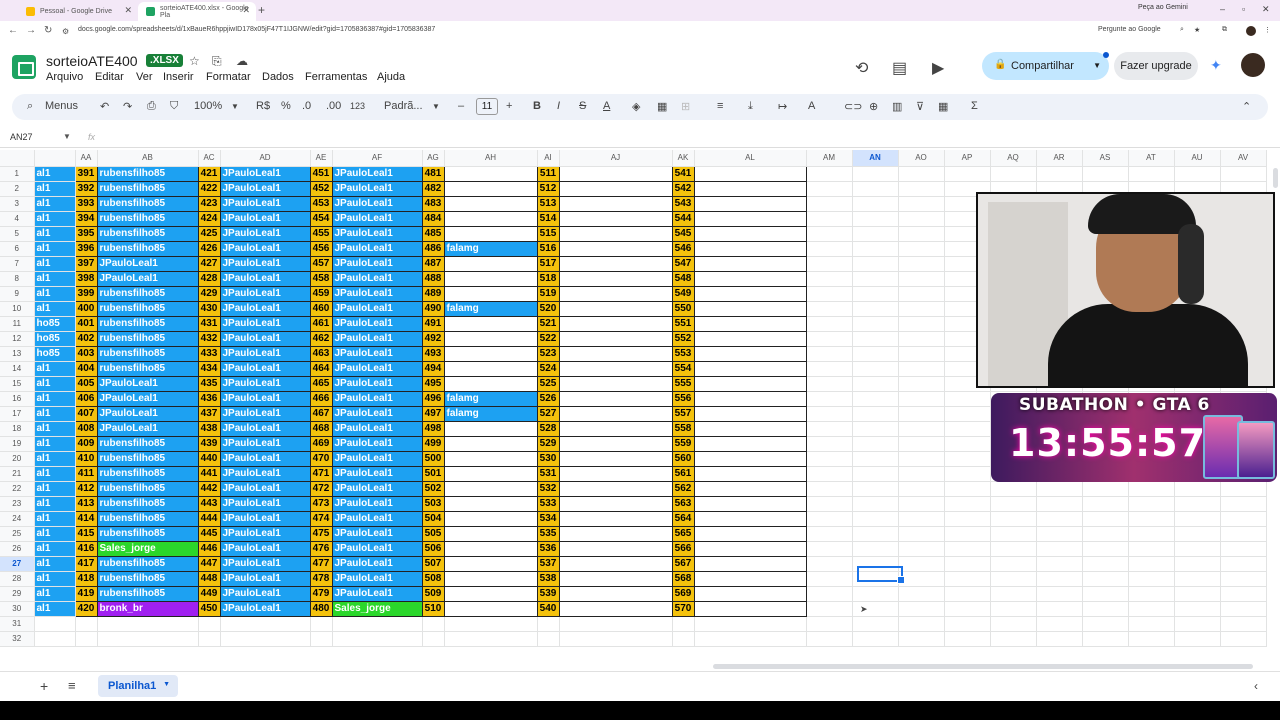 The image size is (1280, 720). I want to click on browser-tab-drive: Pessoal - Google Drive ✕, so click(78, 11).